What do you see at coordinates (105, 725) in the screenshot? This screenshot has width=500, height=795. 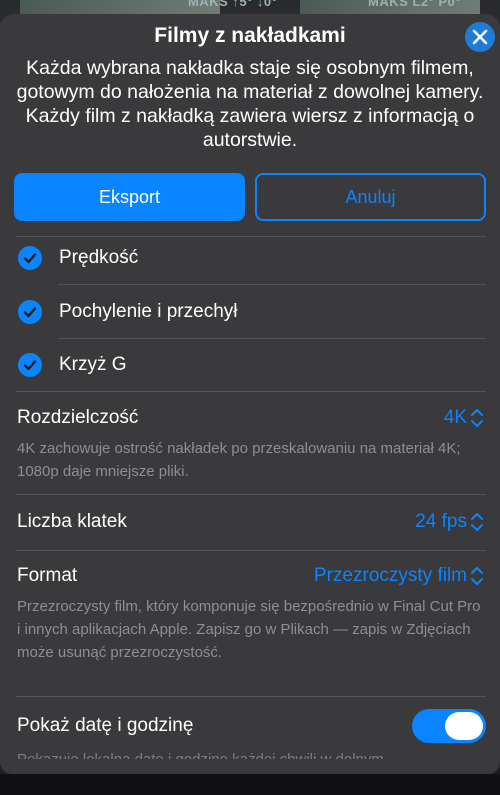 I see `show-datetime-label: Pokaż datę i godzinę` at bounding box center [105, 725].